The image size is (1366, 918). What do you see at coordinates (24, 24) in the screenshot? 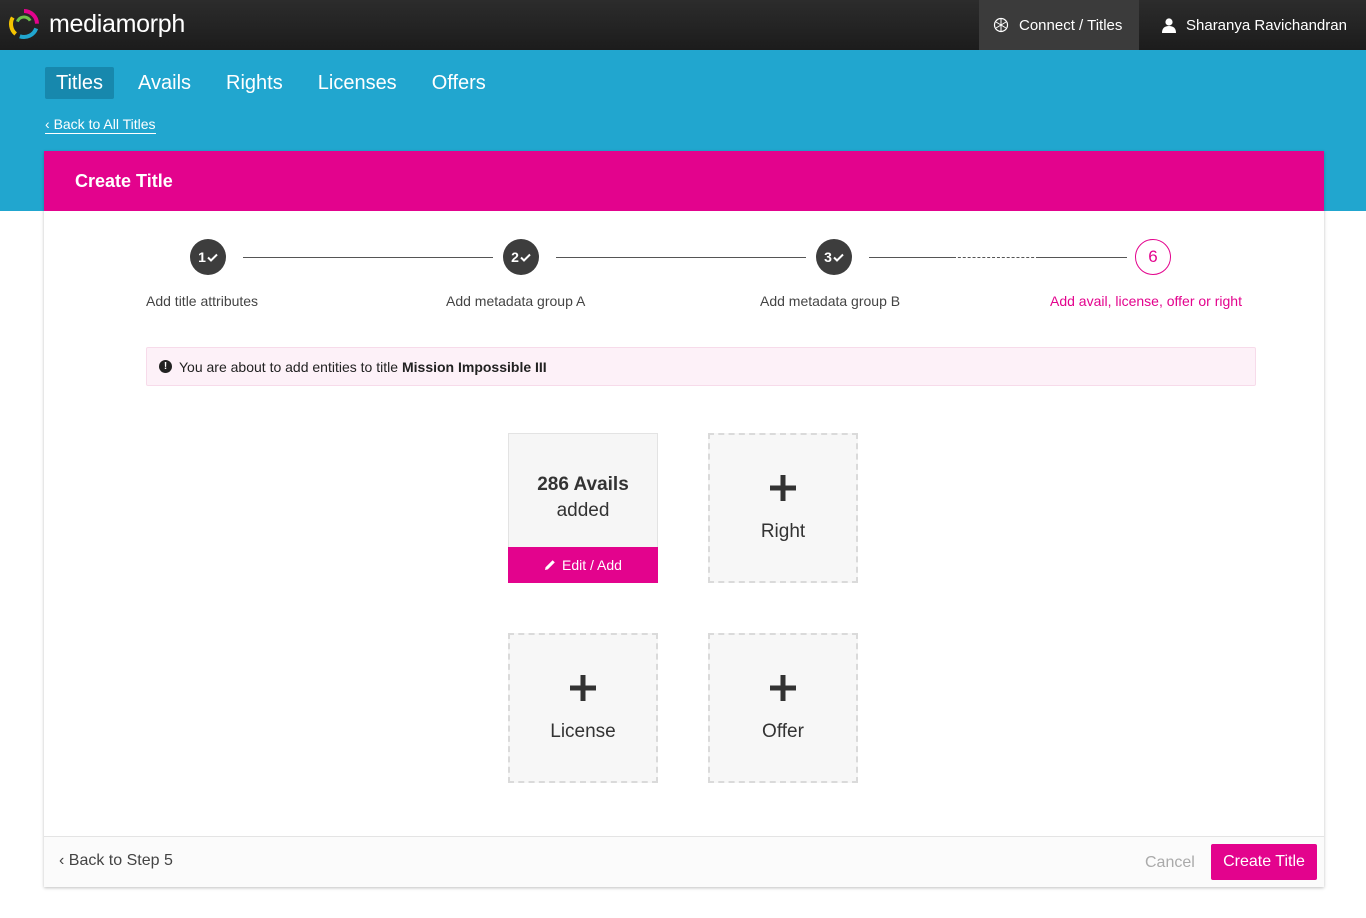
I see `mediamorph-logo-icon` at bounding box center [24, 24].